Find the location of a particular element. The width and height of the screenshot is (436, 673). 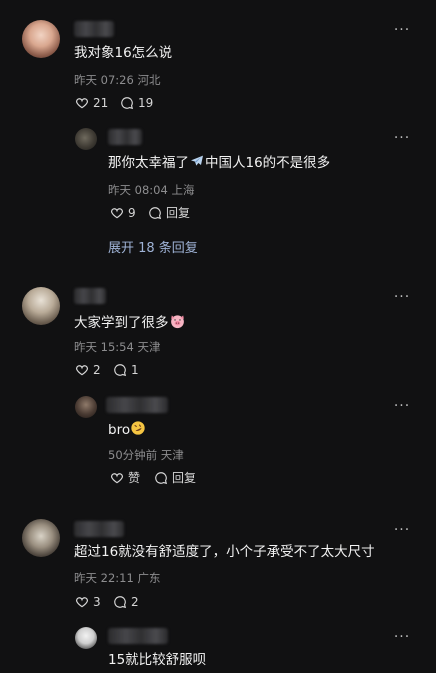

comment-button: 1 is located at coordinates (126, 370).